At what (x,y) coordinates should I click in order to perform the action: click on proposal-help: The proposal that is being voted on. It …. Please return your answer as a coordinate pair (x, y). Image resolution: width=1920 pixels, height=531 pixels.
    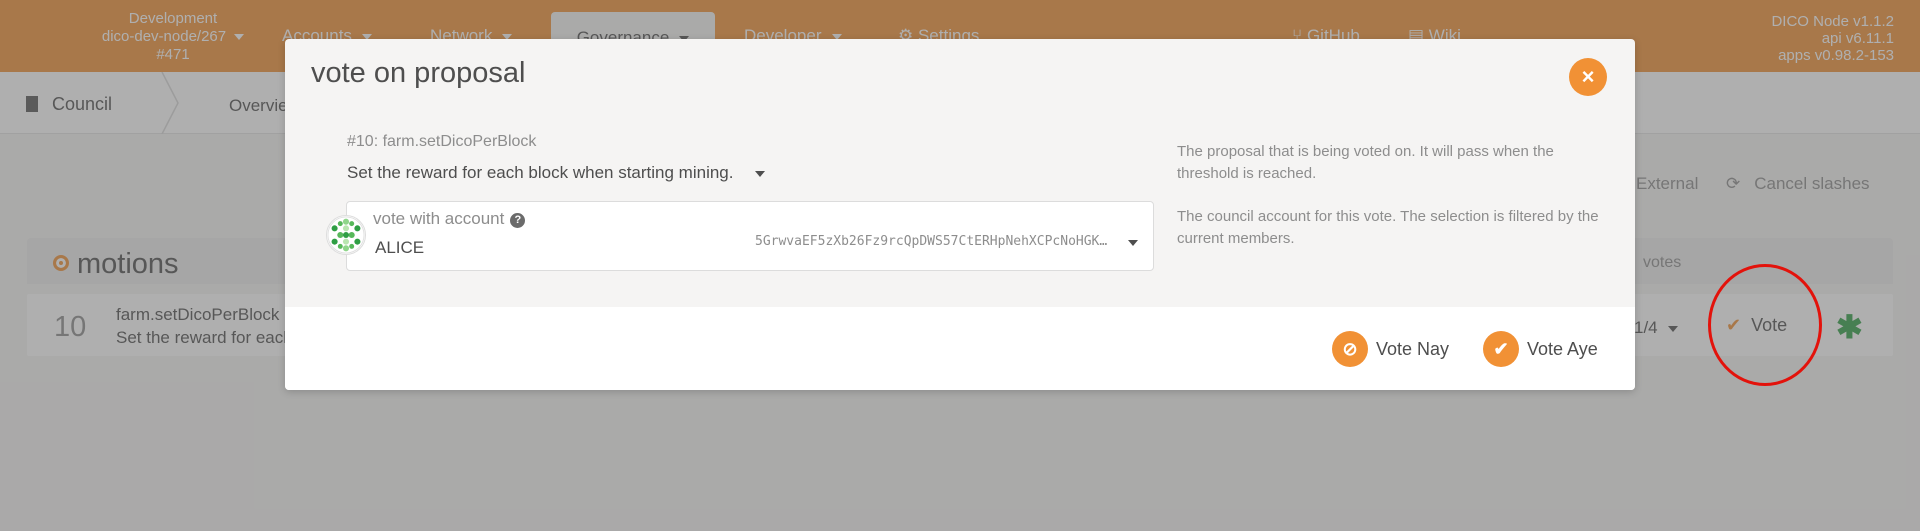
    Looking at the image, I should click on (1365, 162).